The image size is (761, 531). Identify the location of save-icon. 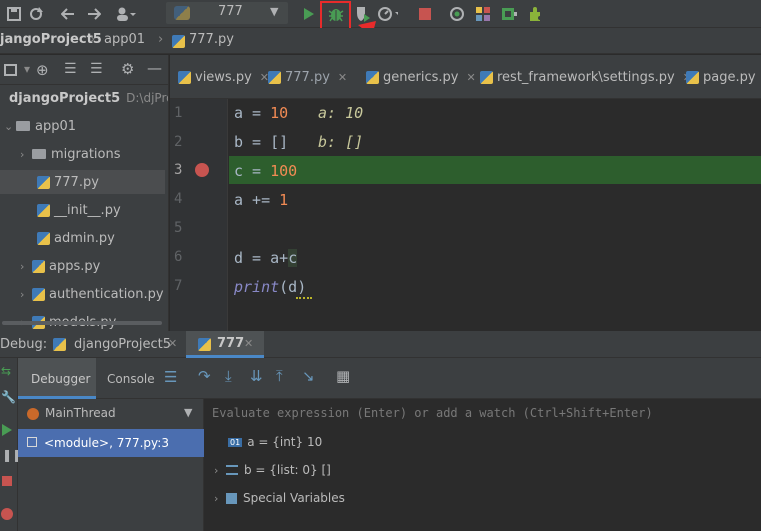
(14, 14).